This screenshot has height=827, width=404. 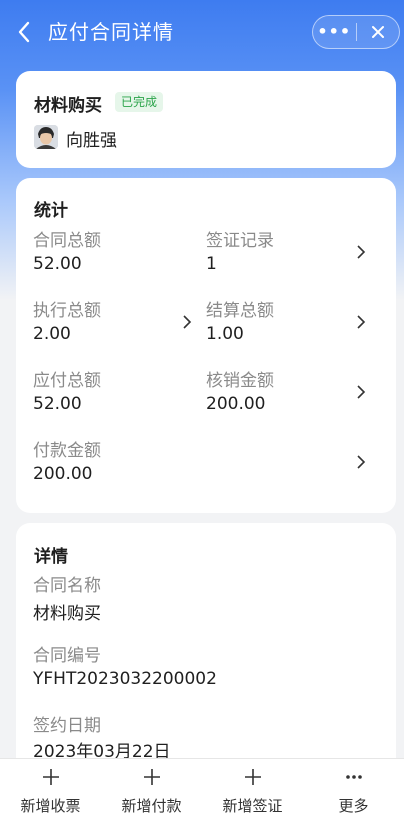 What do you see at coordinates (67, 311) in the screenshot?
I see `stat-label: 执行总额` at bounding box center [67, 311].